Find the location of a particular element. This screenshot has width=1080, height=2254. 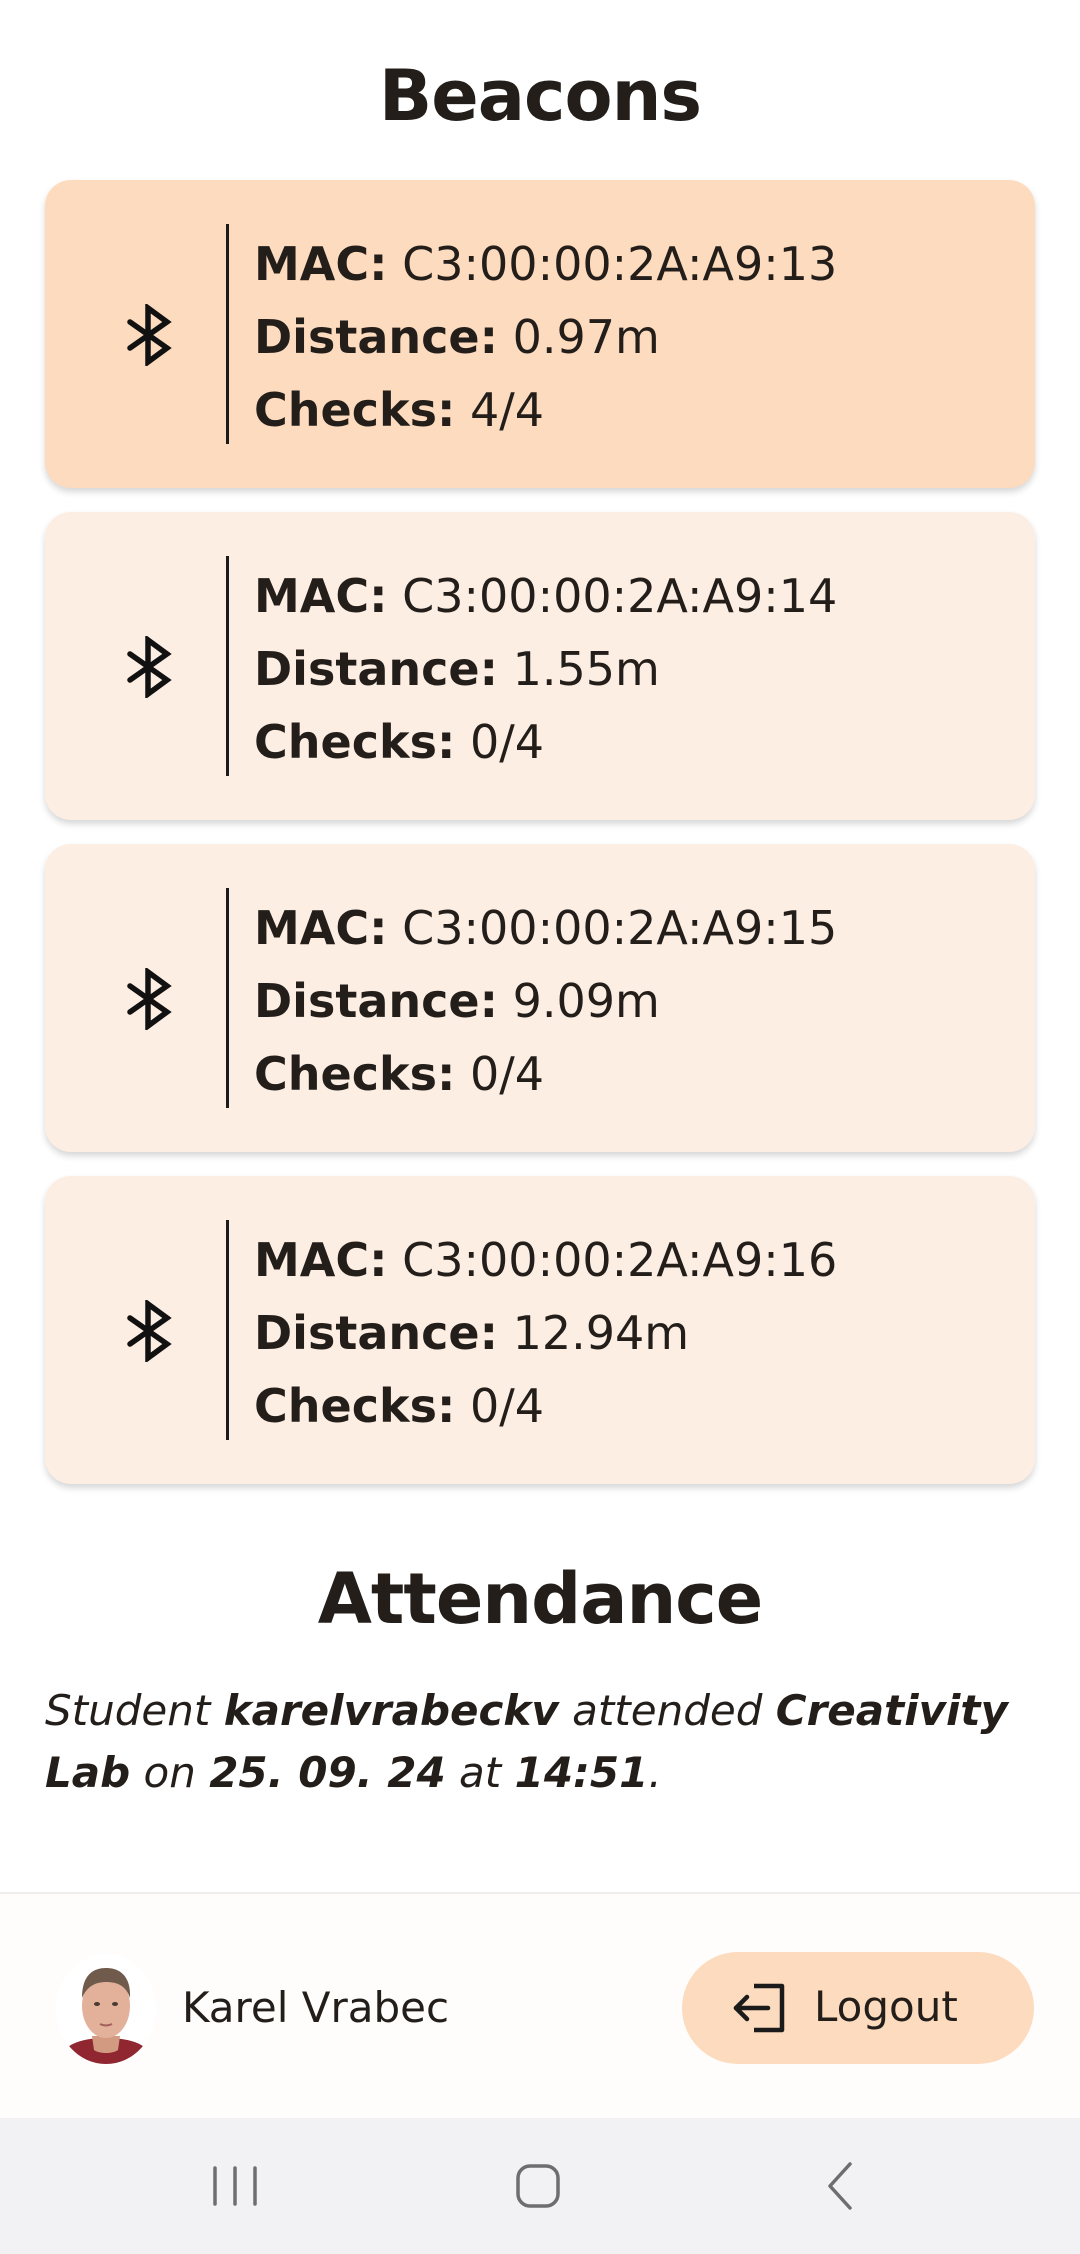

home-button is located at coordinates (538, 2186).